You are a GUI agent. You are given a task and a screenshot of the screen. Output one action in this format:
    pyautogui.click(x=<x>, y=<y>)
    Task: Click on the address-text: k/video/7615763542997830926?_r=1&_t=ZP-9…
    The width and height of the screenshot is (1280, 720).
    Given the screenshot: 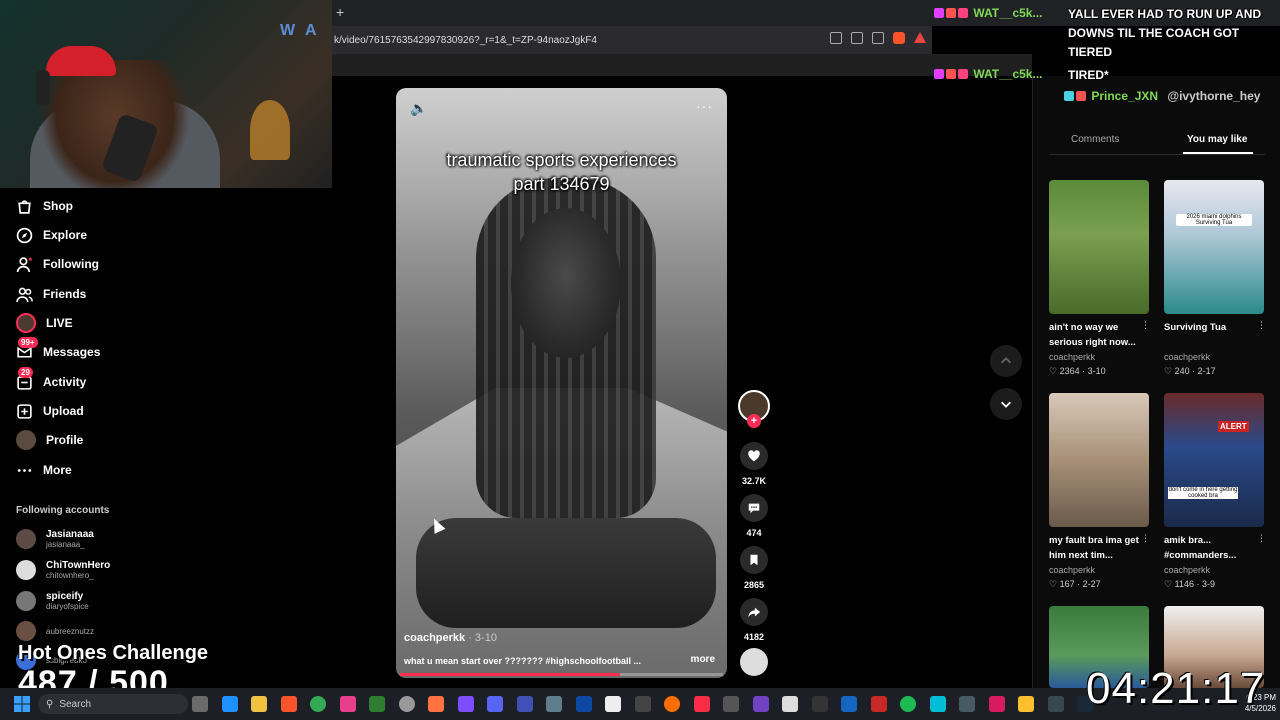 What is the action you would take?
    pyautogui.click(x=465, y=40)
    